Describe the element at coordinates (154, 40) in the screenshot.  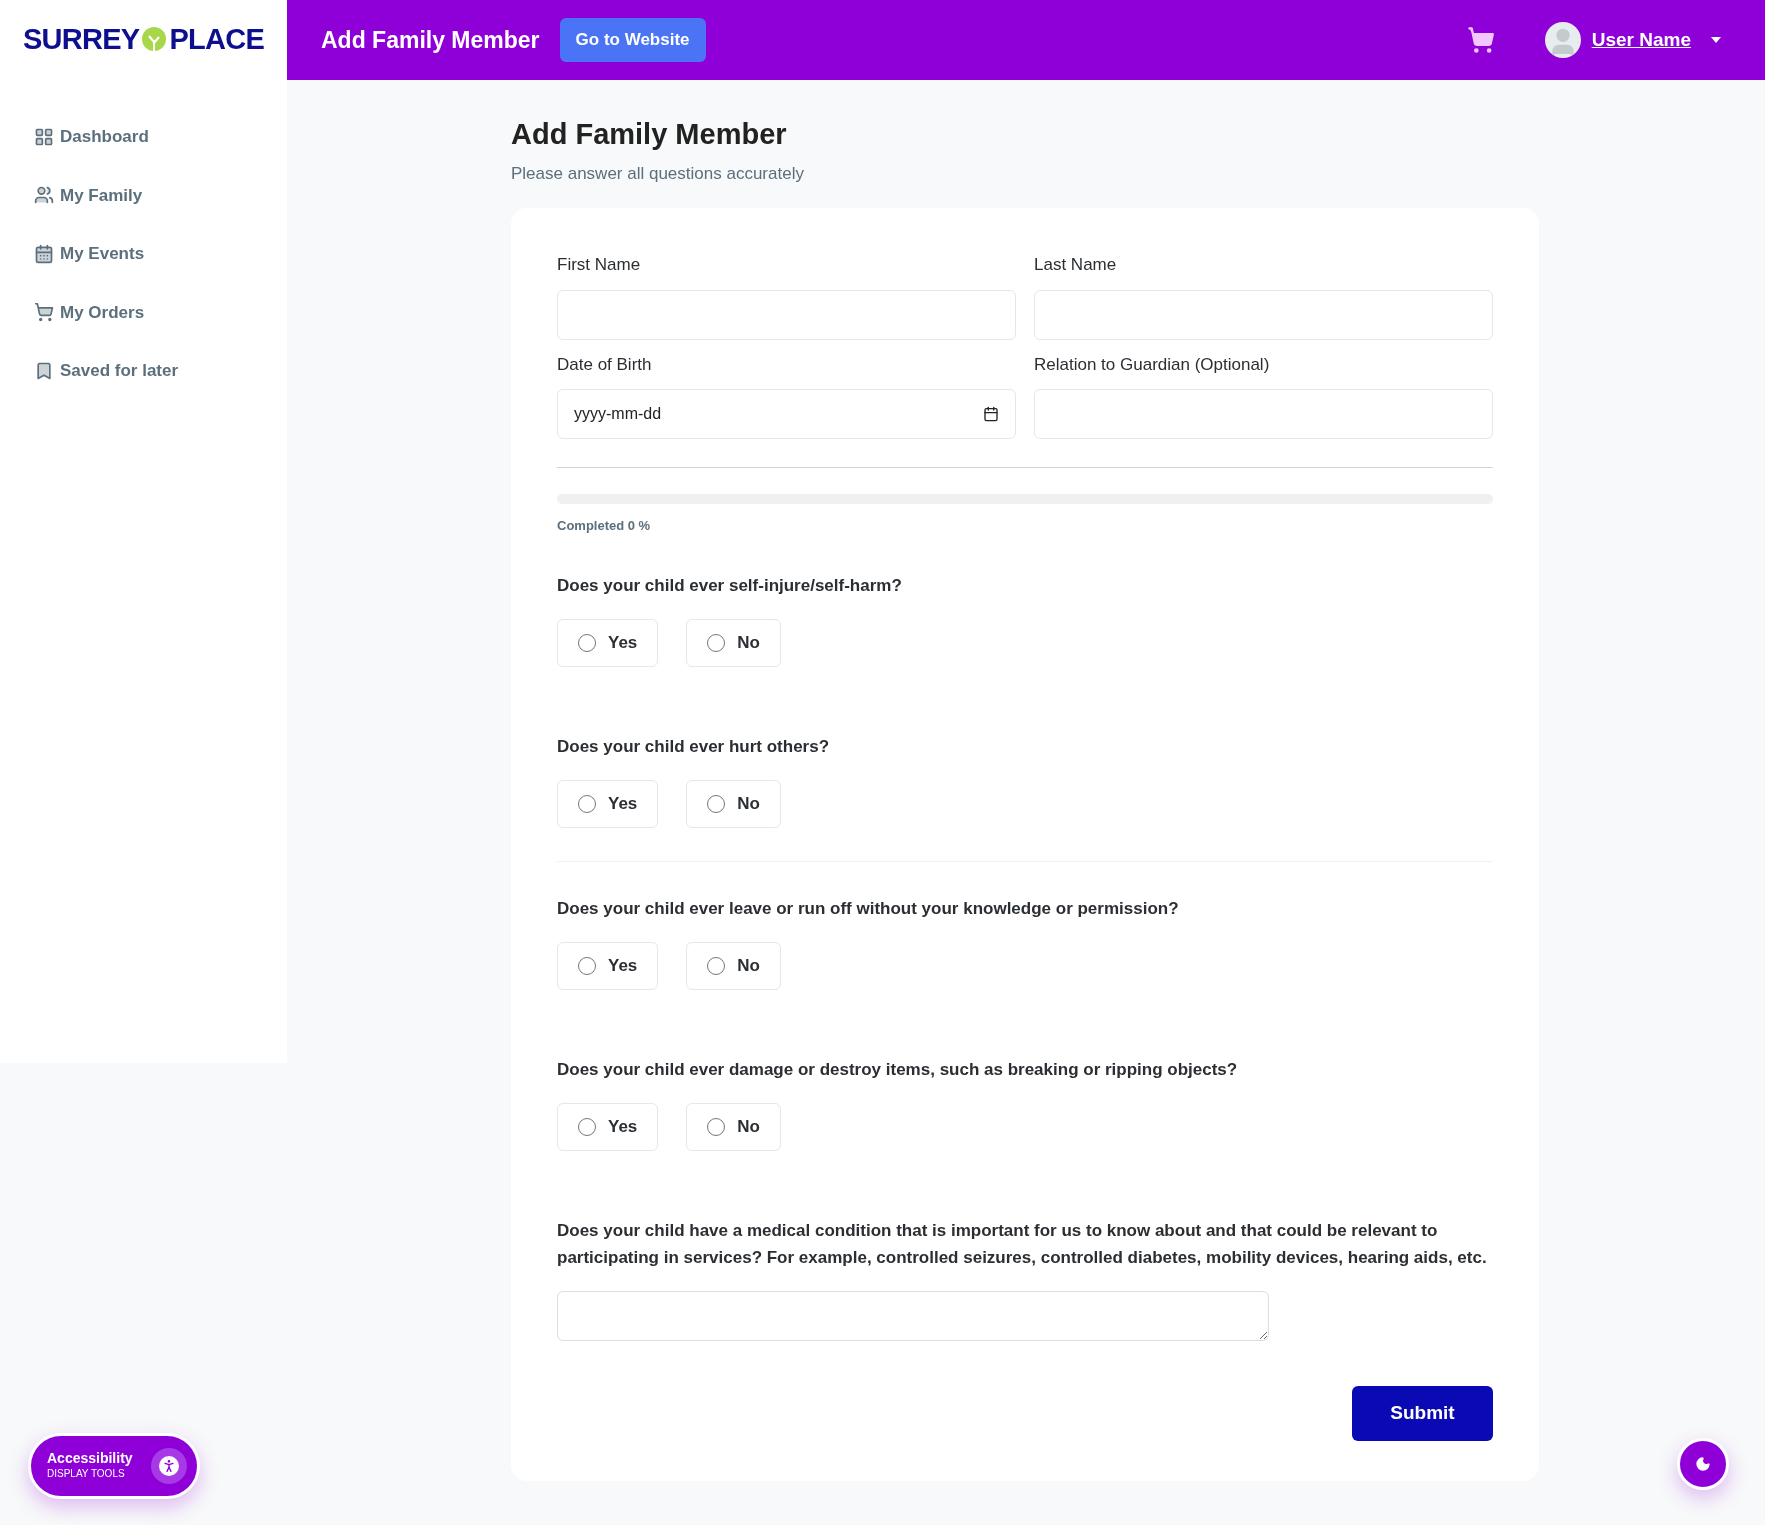
I see `tree-icon` at that location.